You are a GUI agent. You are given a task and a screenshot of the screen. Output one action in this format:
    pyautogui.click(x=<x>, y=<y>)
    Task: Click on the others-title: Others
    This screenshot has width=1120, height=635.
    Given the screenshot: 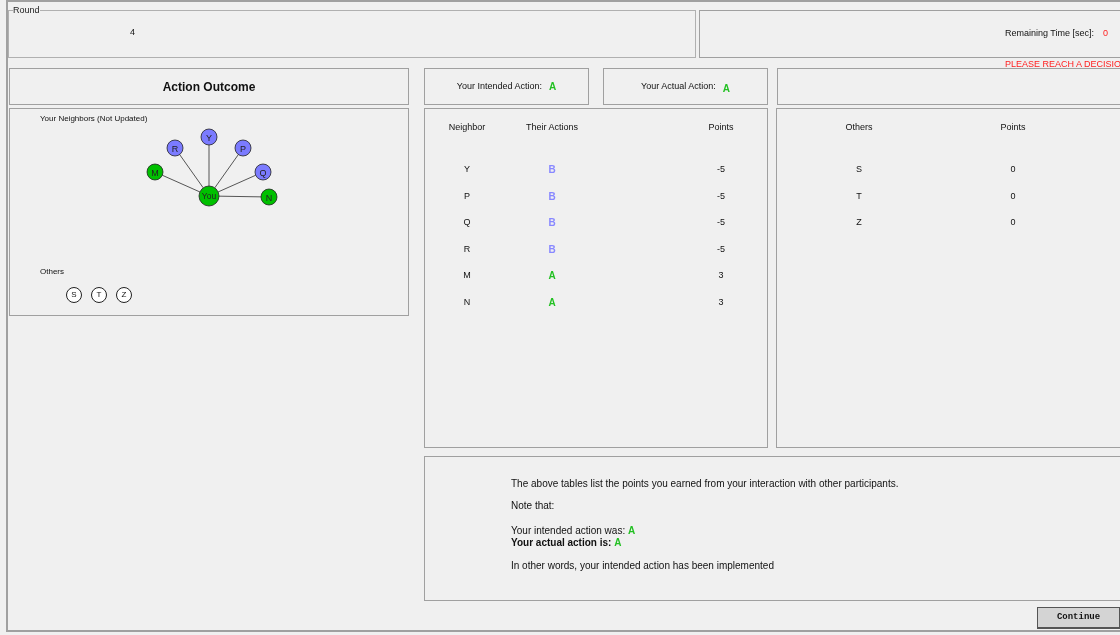 What is the action you would take?
    pyautogui.click(x=52, y=272)
    